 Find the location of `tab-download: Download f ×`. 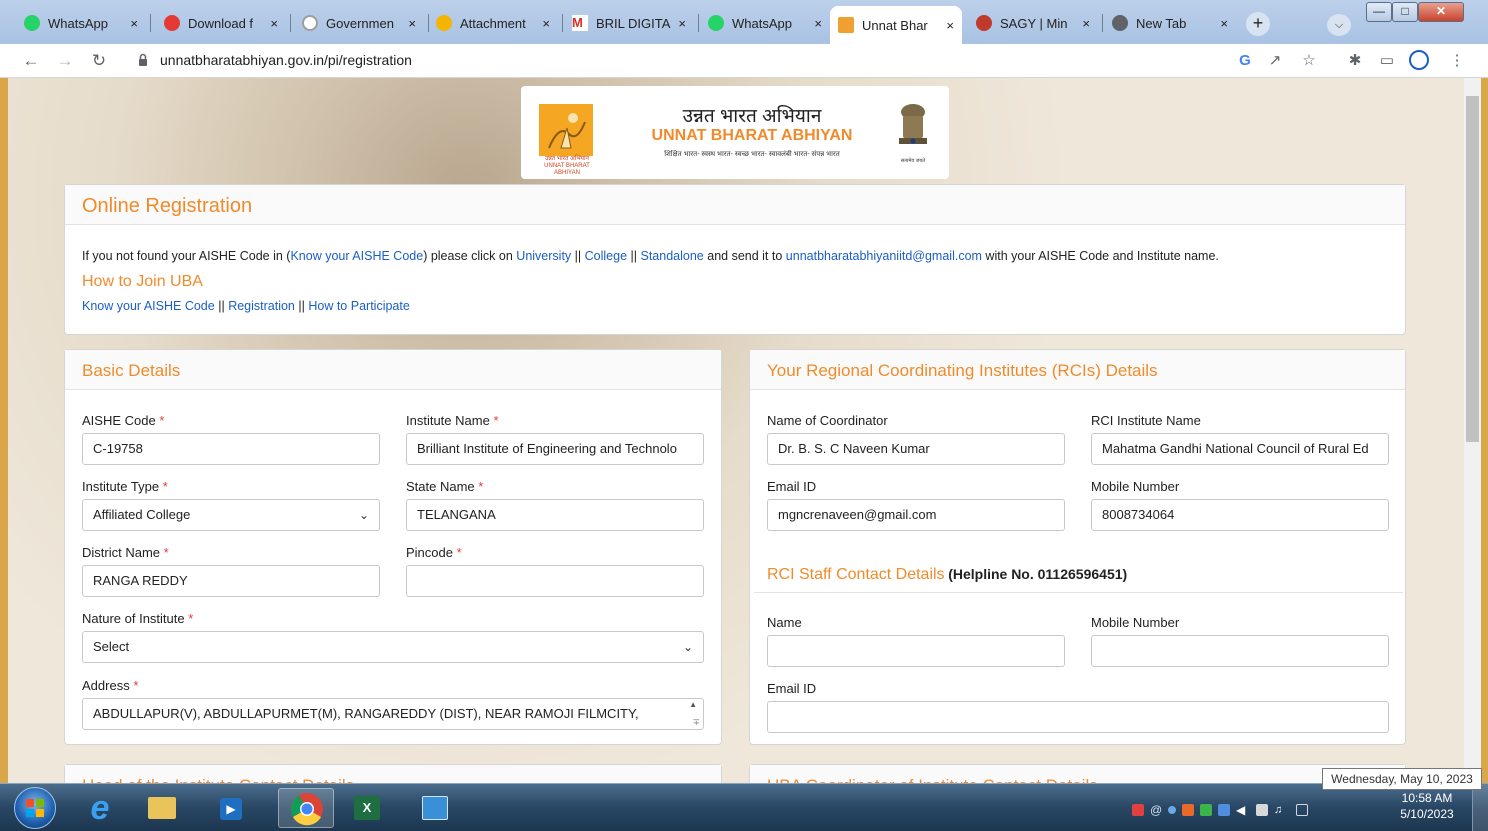

tab-download: Download f × is located at coordinates (221, 23).